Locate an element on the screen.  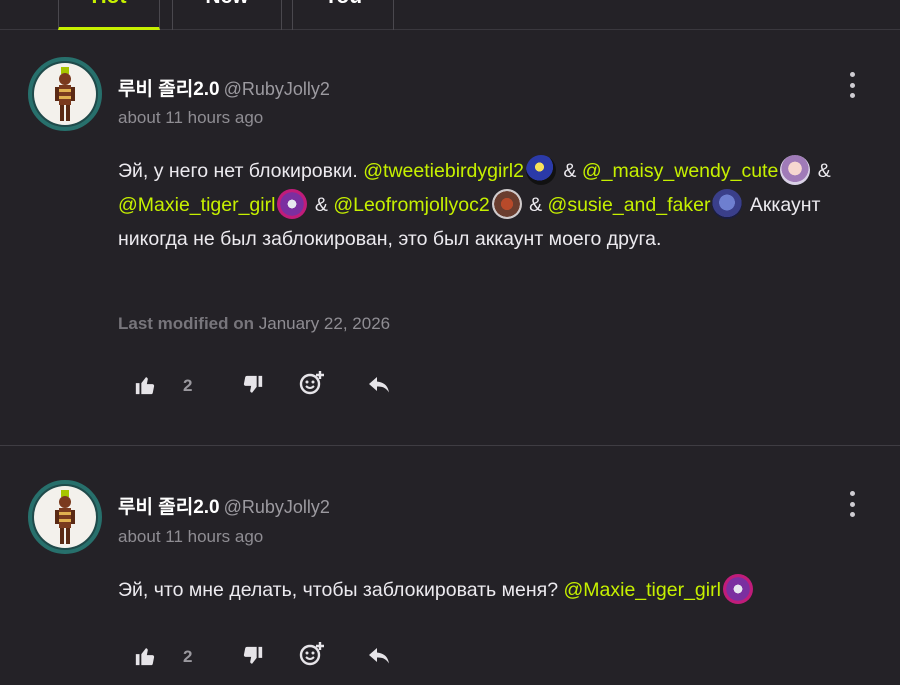
tab-you: You is located at coordinates (343, 15).